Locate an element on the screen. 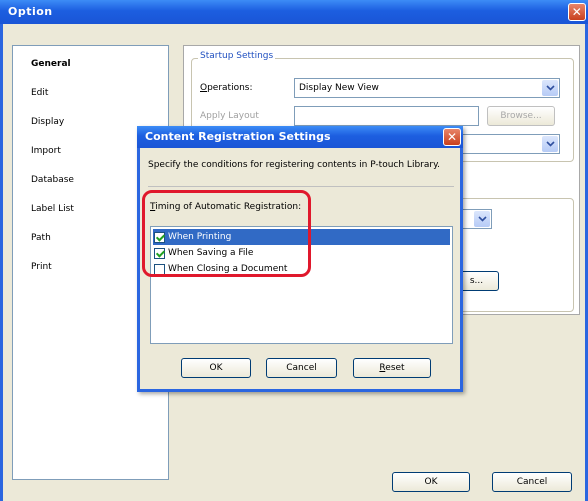 This screenshot has height=501, width=588. dialog-reset-button: Reset is located at coordinates (392, 368).